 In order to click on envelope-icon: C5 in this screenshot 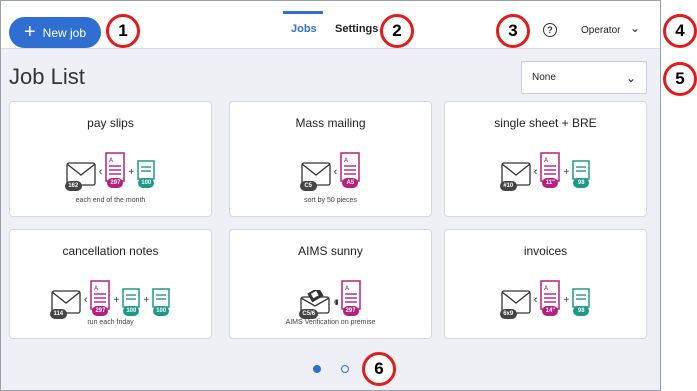, I will do `click(315, 176)`.